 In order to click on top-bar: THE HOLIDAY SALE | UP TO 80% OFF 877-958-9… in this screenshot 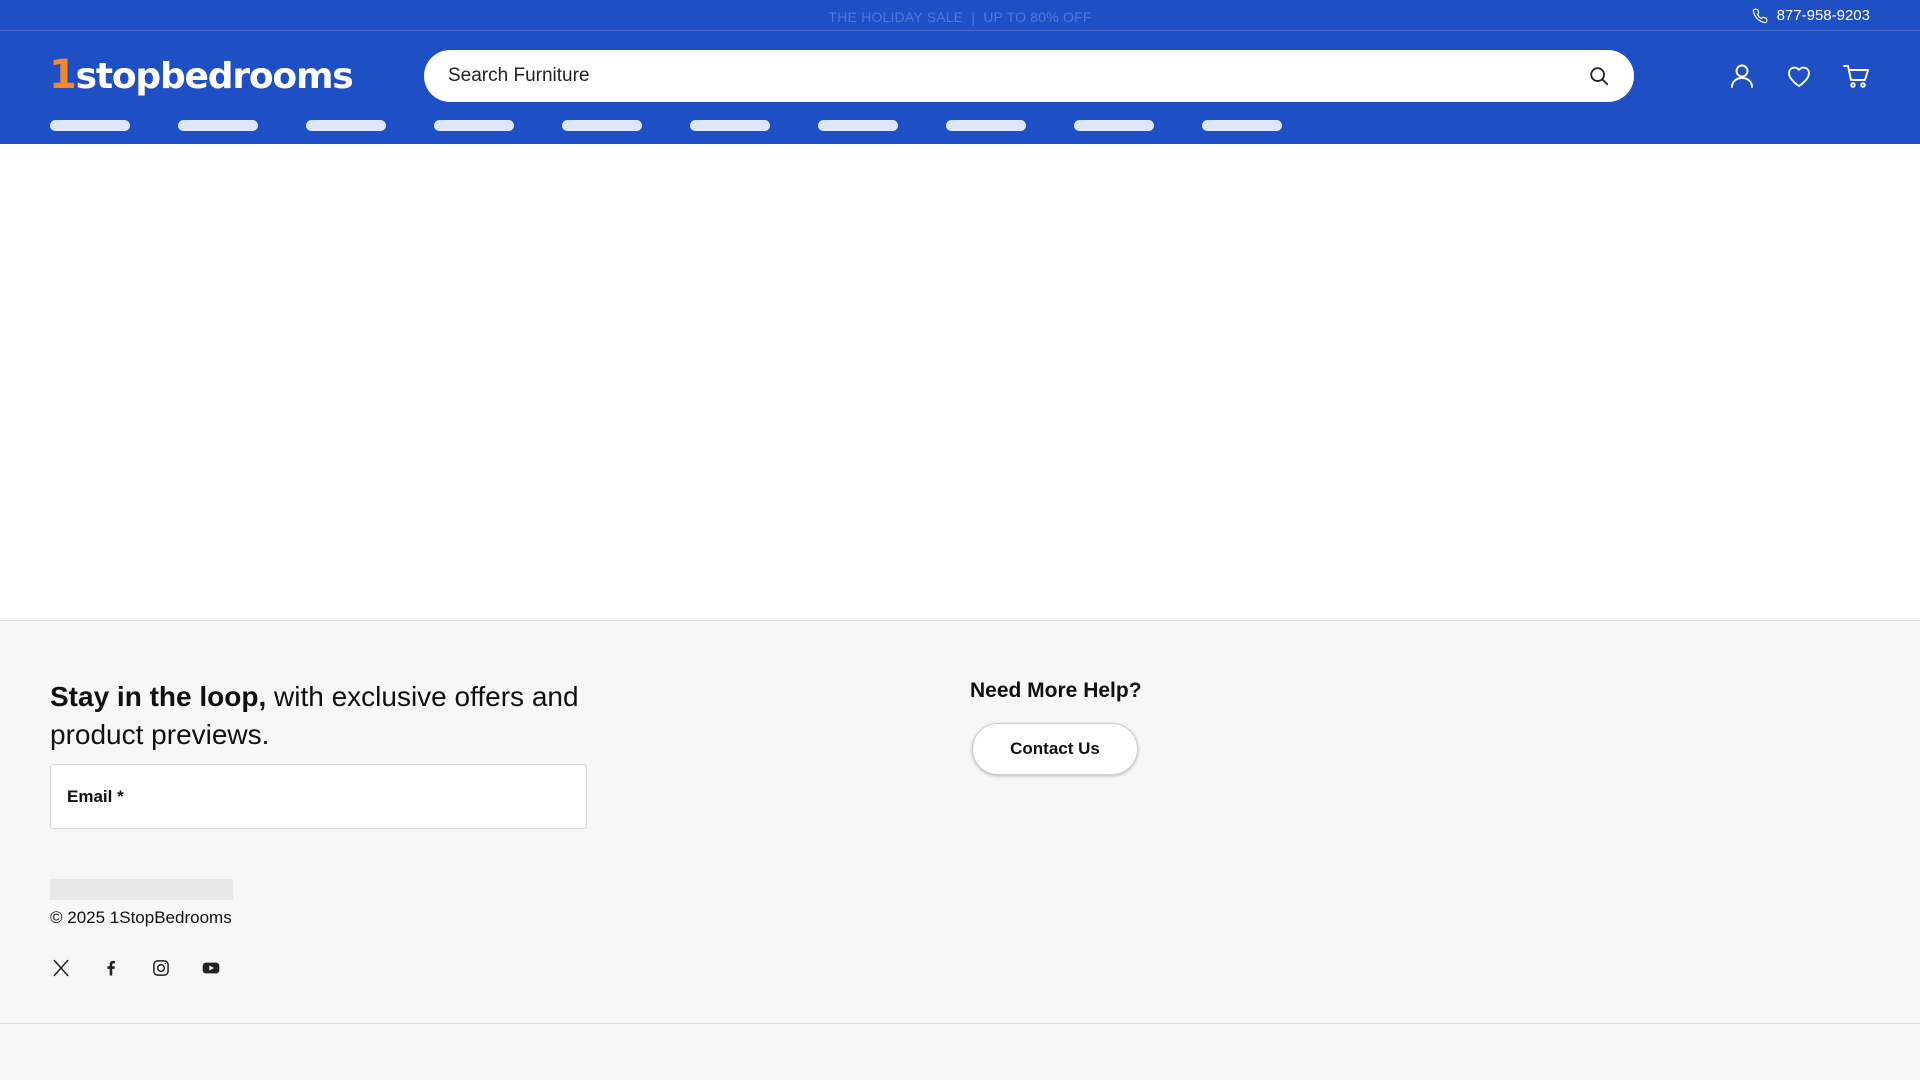, I will do `click(960, 15)`.